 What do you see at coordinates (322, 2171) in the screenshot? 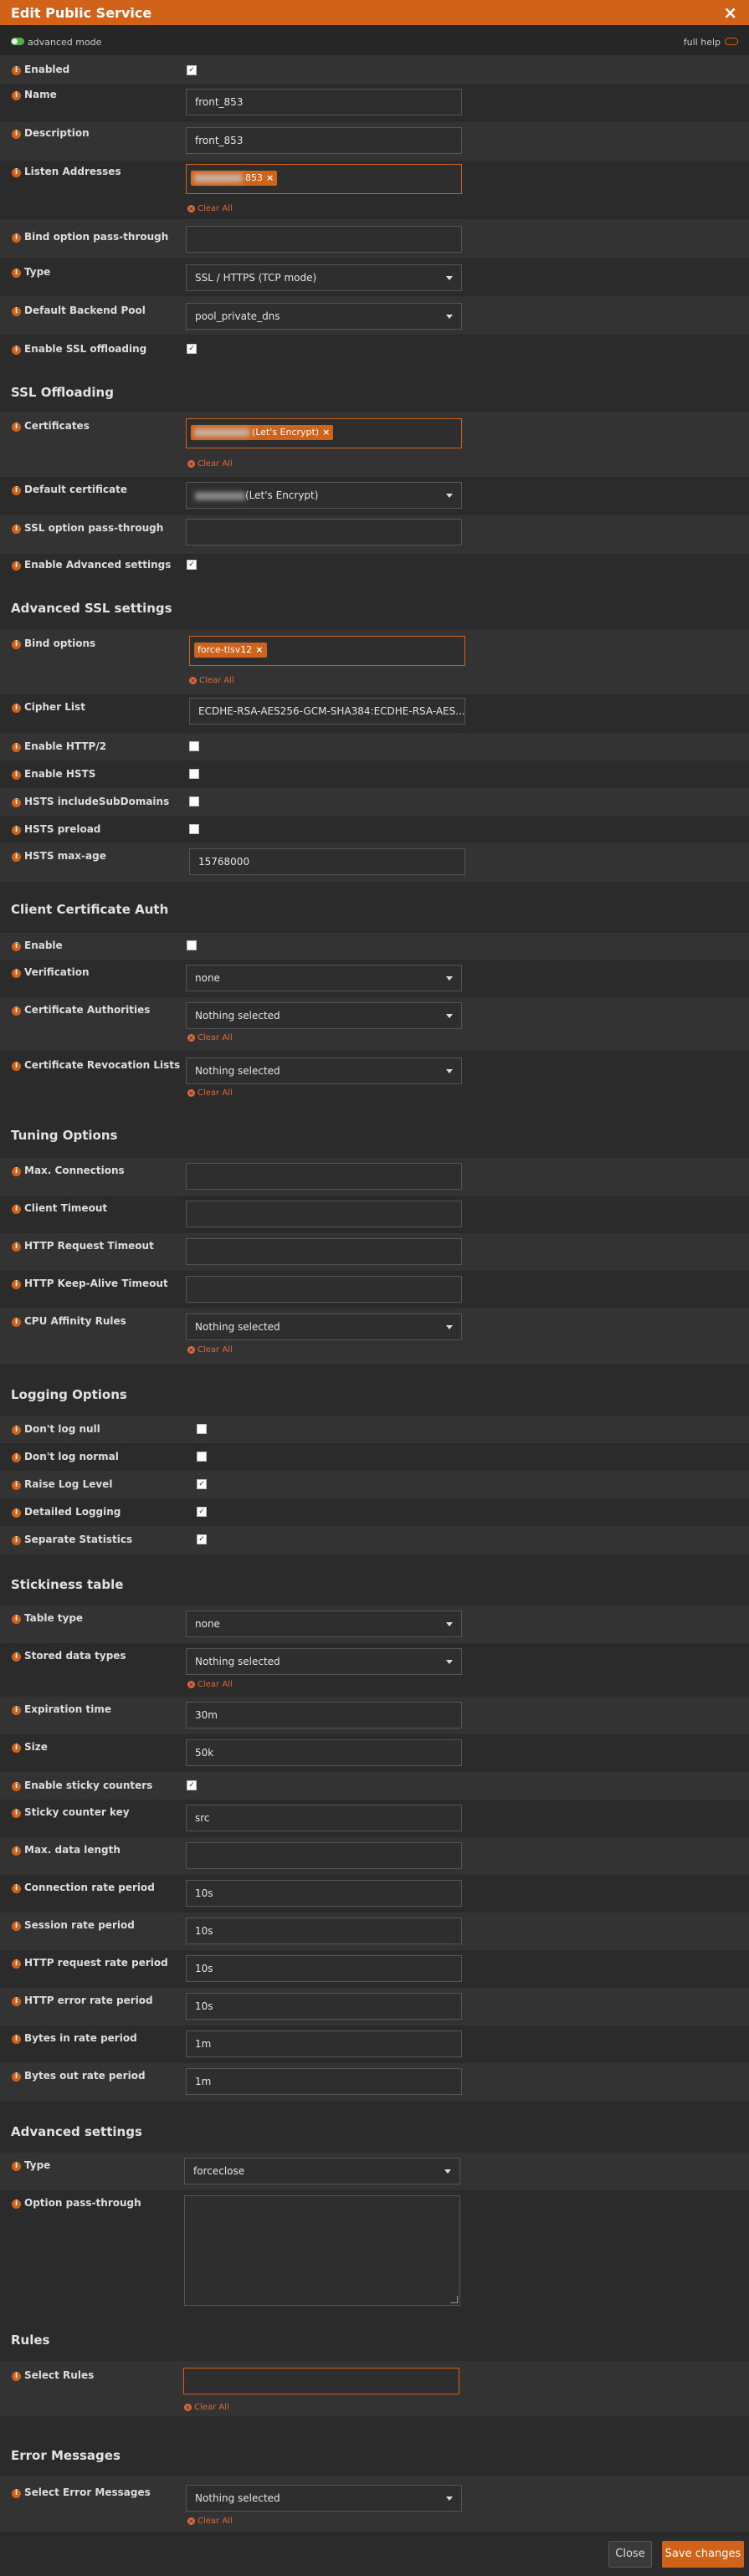
I see `advanced-type-select: forceclose` at bounding box center [322, 2171].